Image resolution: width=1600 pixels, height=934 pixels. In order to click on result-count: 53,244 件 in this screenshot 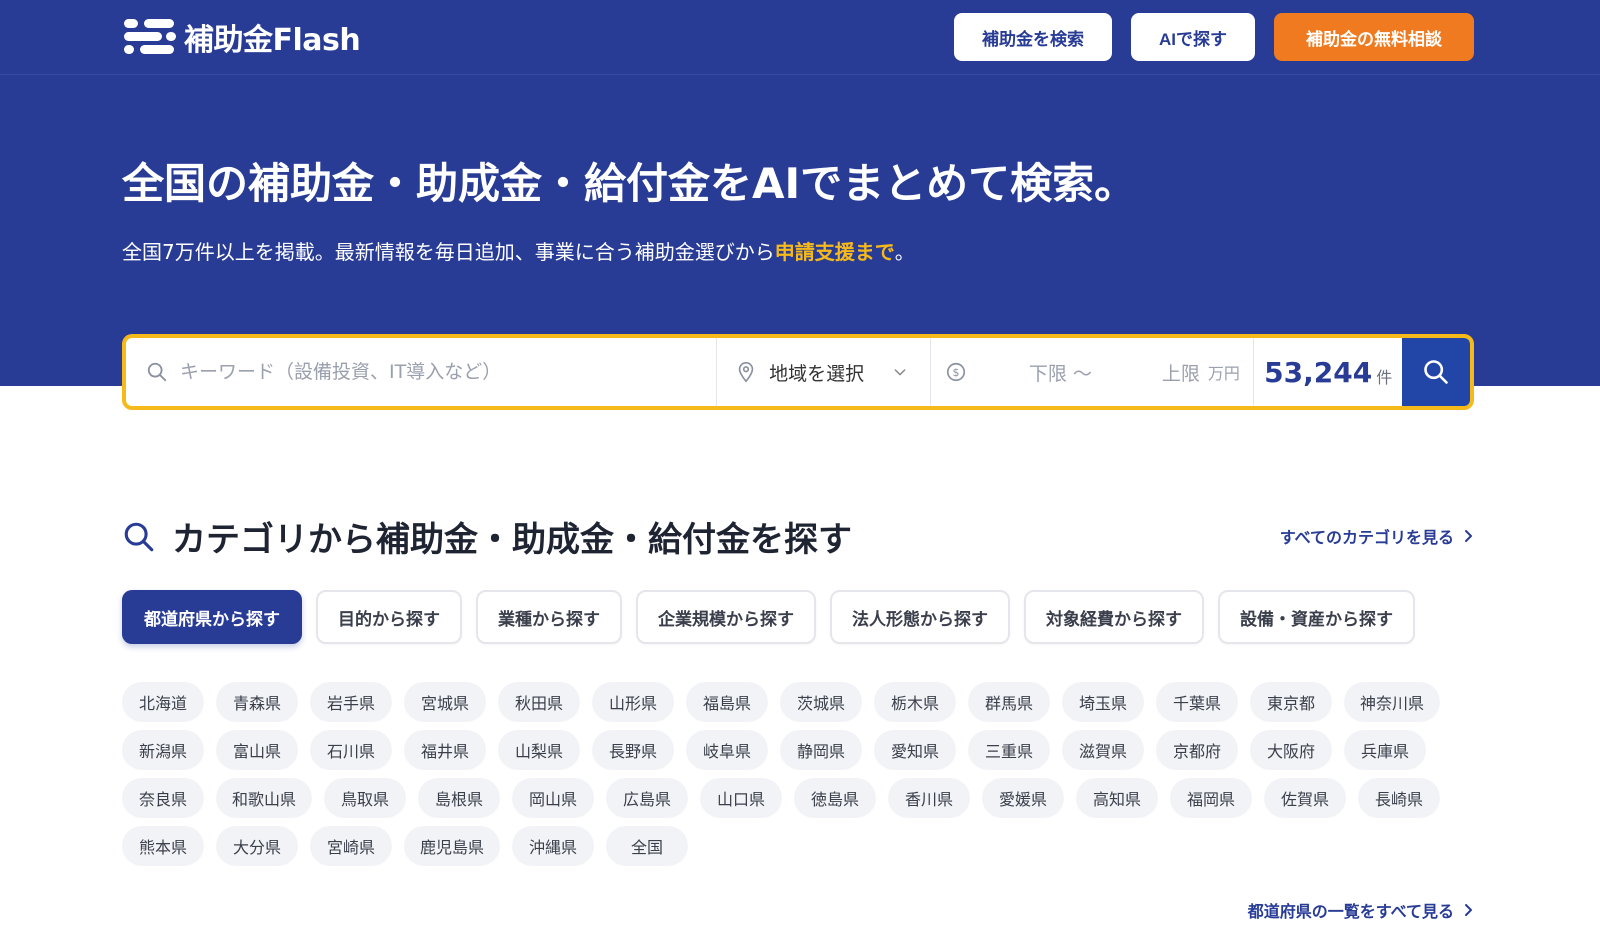, I will do `click(1328, 372)`.